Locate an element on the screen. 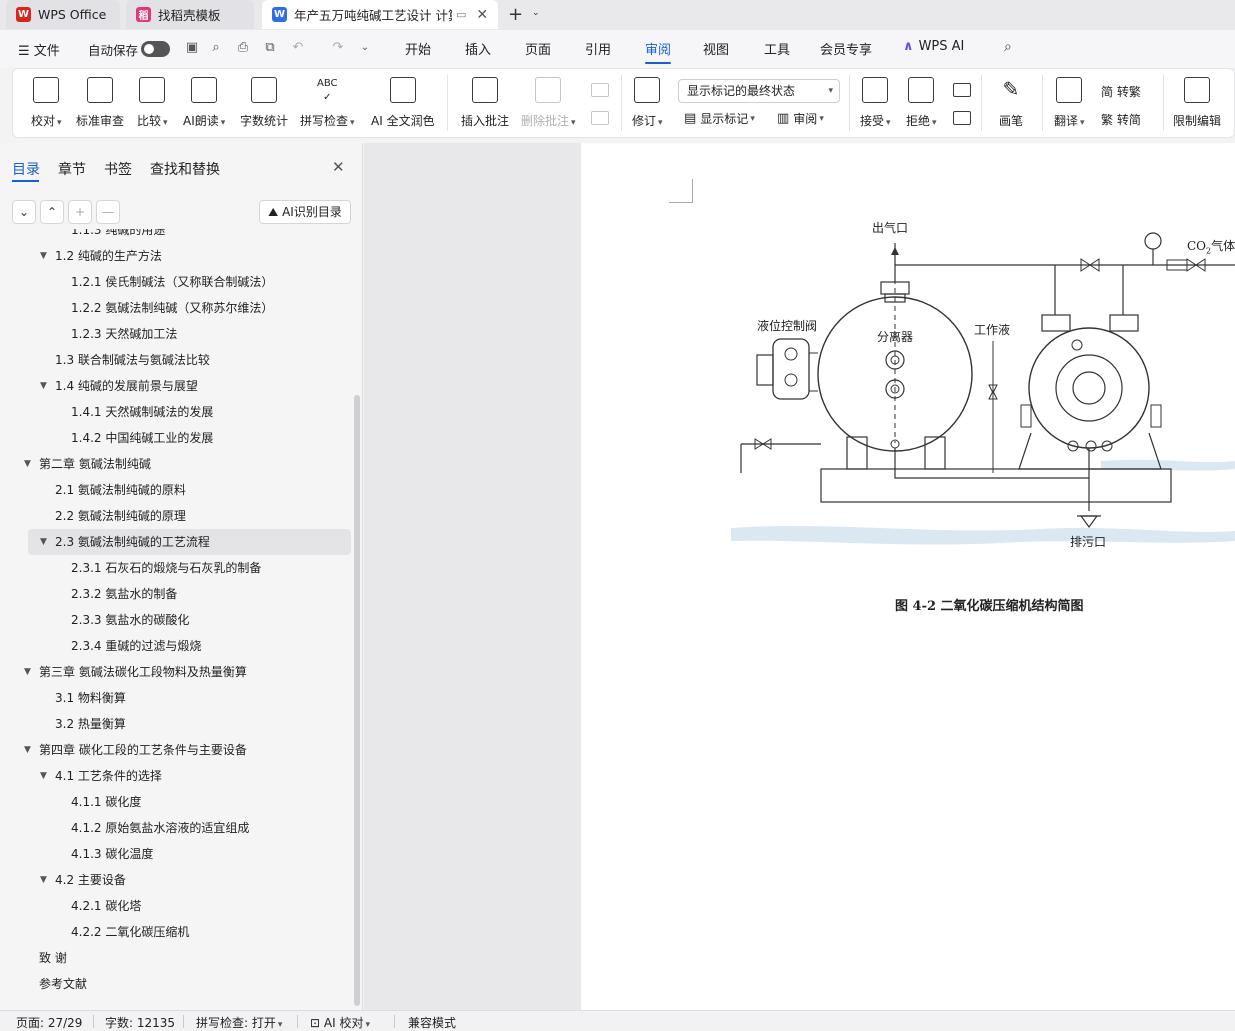 This screenshot has height=1031, width=1235. menu-review: 审阅 is located at coordinates (658, 51).